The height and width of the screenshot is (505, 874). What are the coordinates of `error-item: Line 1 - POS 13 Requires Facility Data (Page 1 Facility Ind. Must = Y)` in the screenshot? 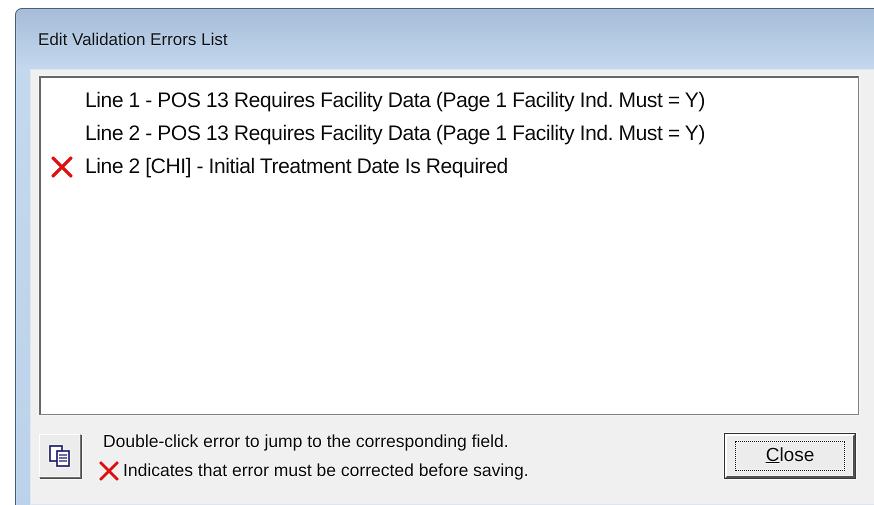 It's located at (454, 100).